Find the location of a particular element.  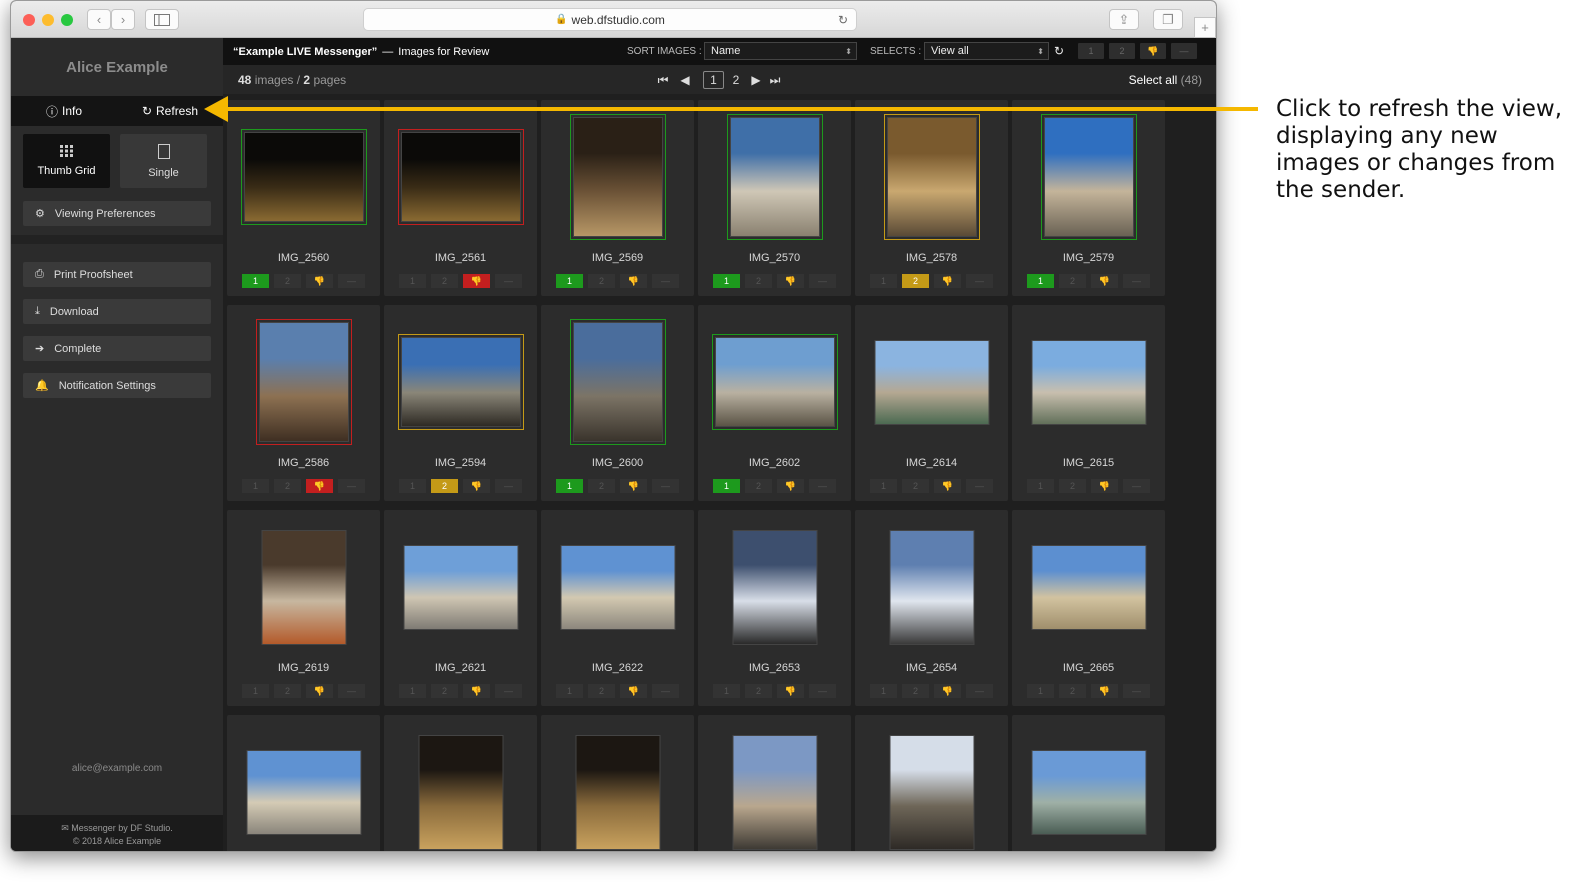

page-1-button: 1 is located at coordinates (713, 80).